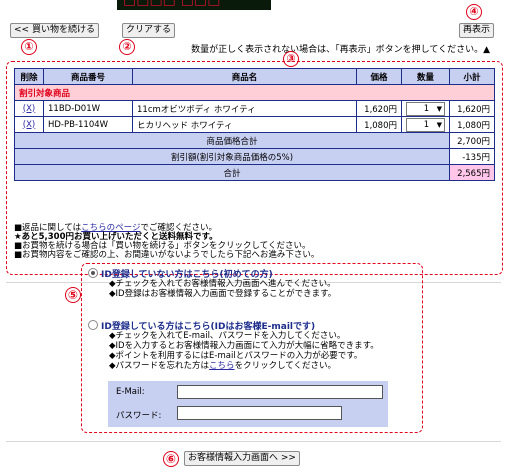  I want to click on proceed-button: お客様情報入力画面へ >>, so click(242, 458).